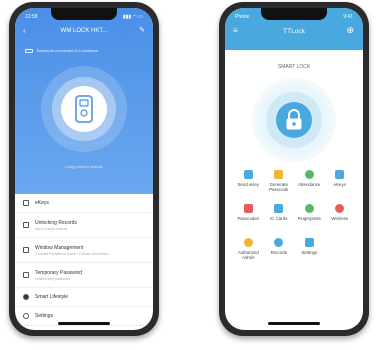 The height and width of the screenshot is (350, 378). I want to click on grid-item-passcodes: Passcodes, so click(248, 216).